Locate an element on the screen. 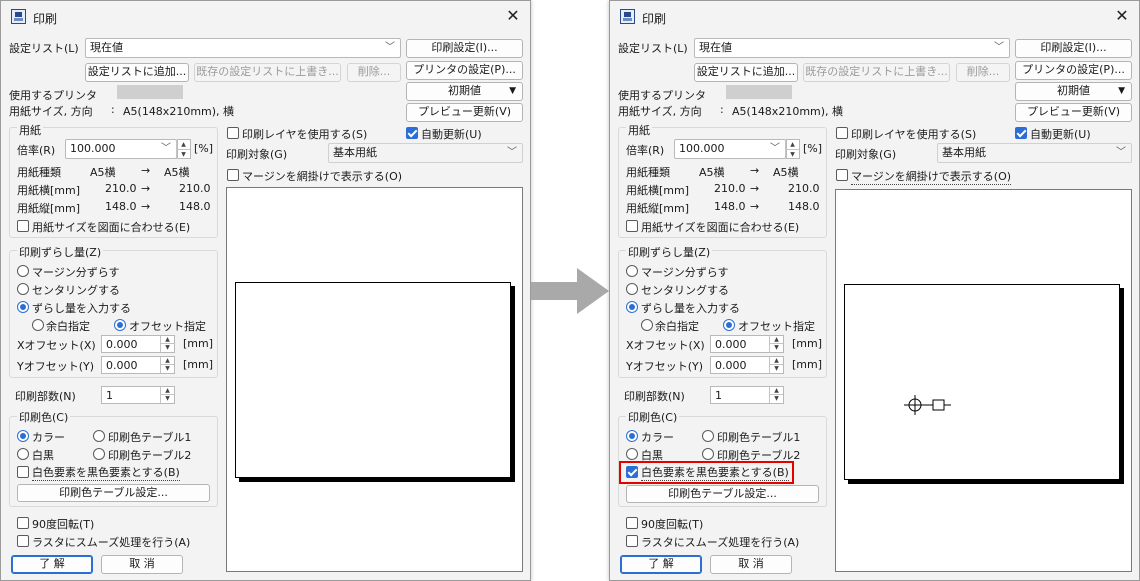 This screenshot has width=1140, height=581. settings-list-value: 現在値 is located at coordinates (106, 47).